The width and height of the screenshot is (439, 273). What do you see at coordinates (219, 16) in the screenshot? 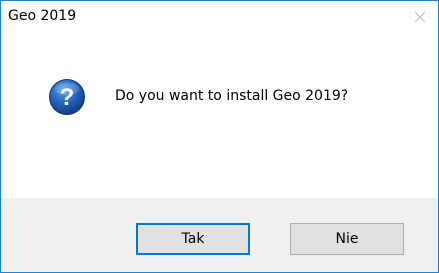
I see `title-bar: Geo 2019` at bounding box center [219, 16].